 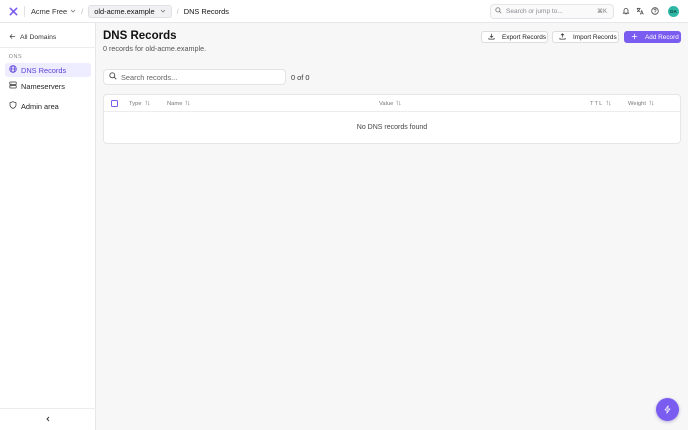 I want to click on export-records-button: Export Records, so click(x=514, y=37).